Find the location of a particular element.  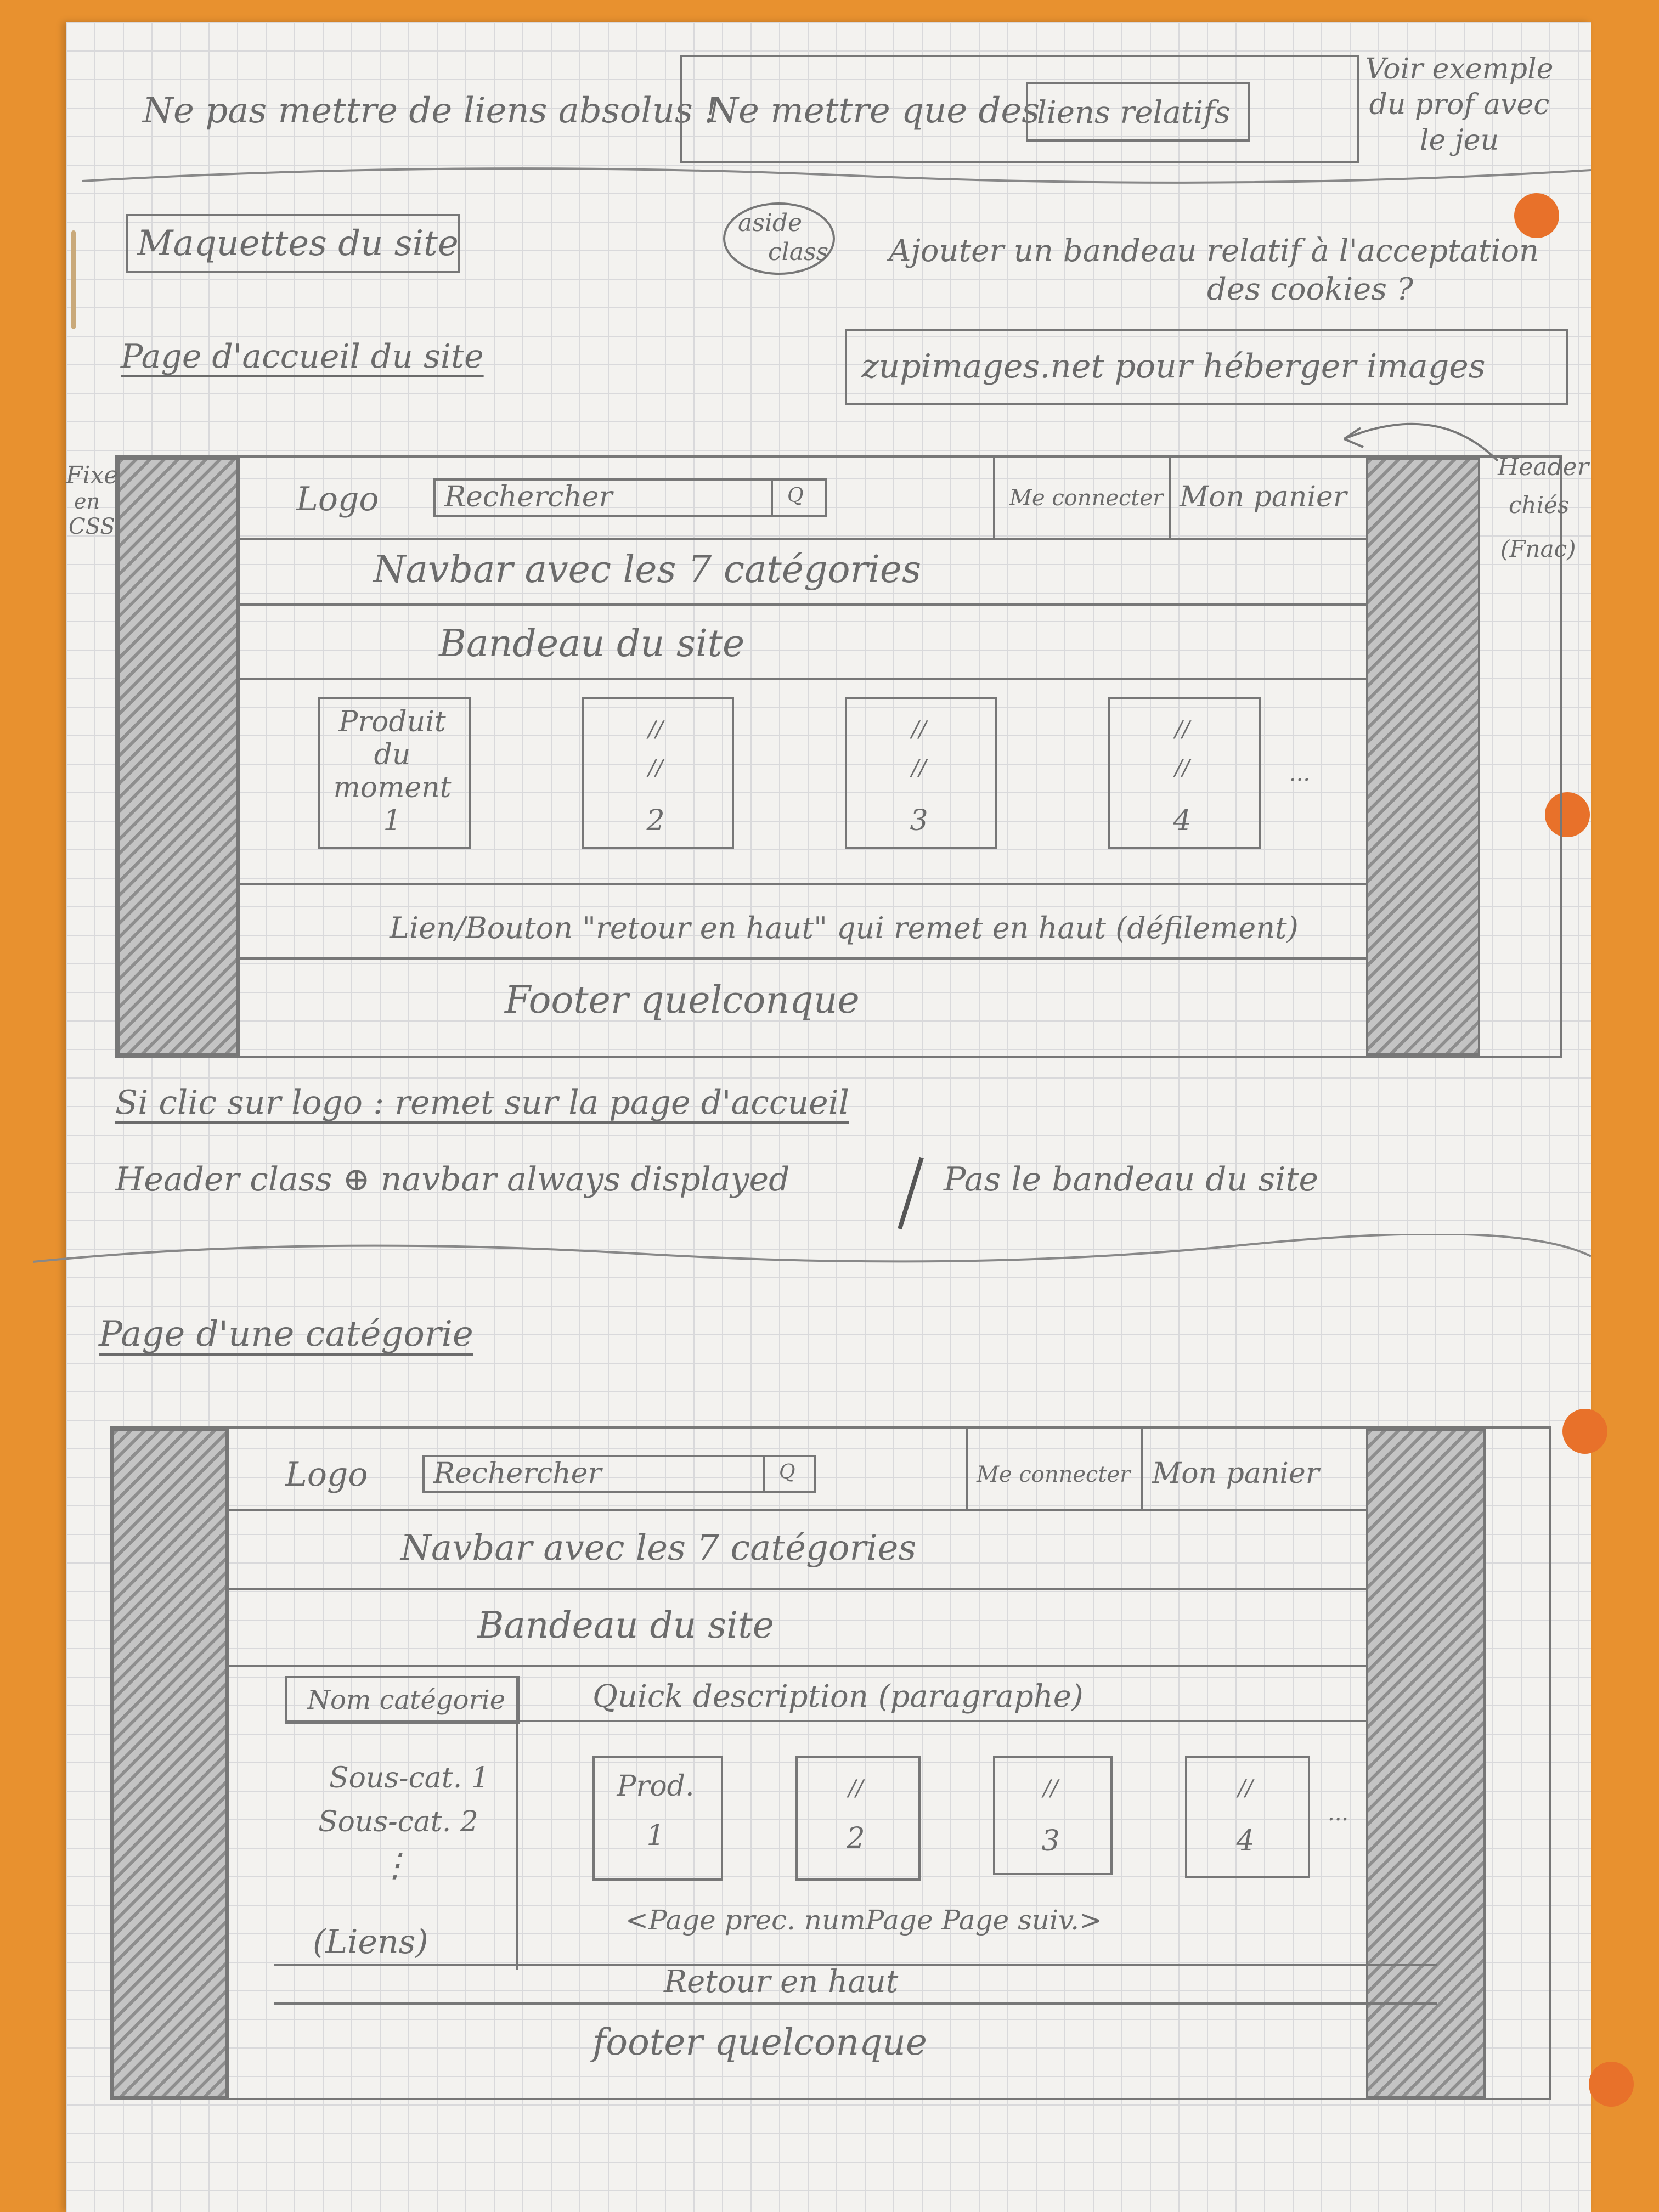

cookies-note-line2: des cookies ? is located at coordinates (1310, 289).